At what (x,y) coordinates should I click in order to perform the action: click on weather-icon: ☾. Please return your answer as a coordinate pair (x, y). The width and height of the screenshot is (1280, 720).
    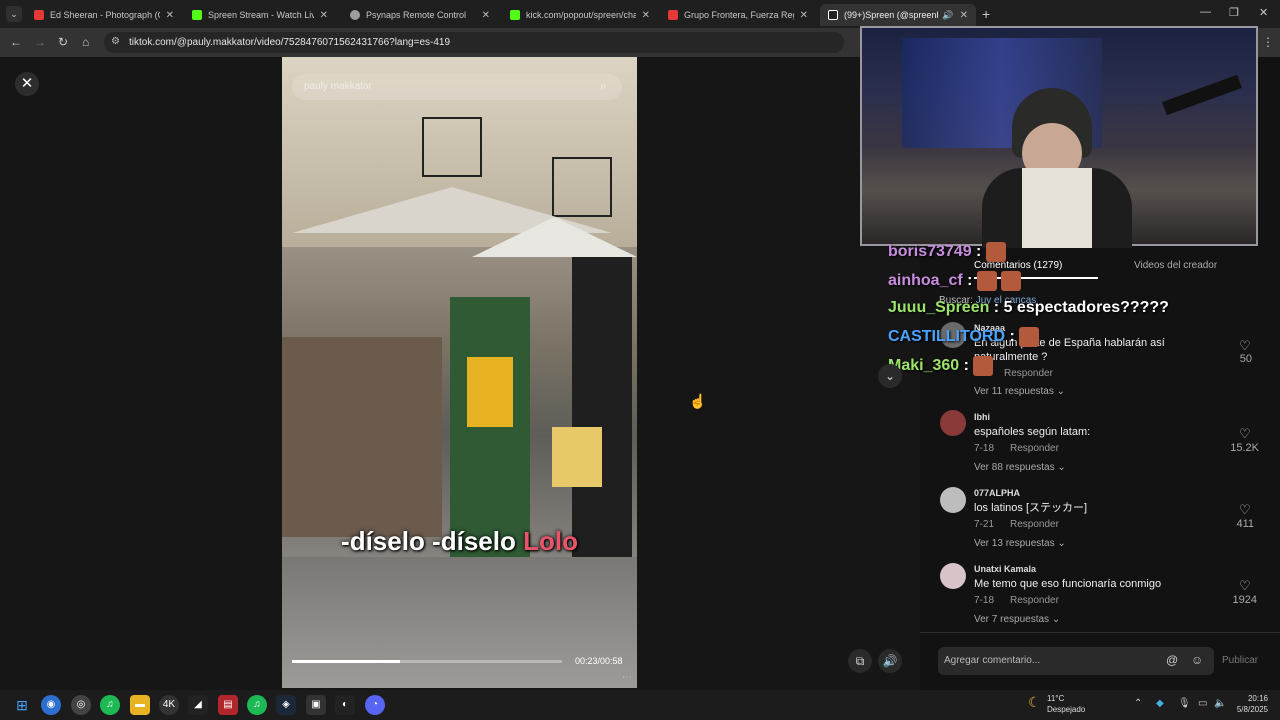
    Looking at the image, I should click on (1034, 702).